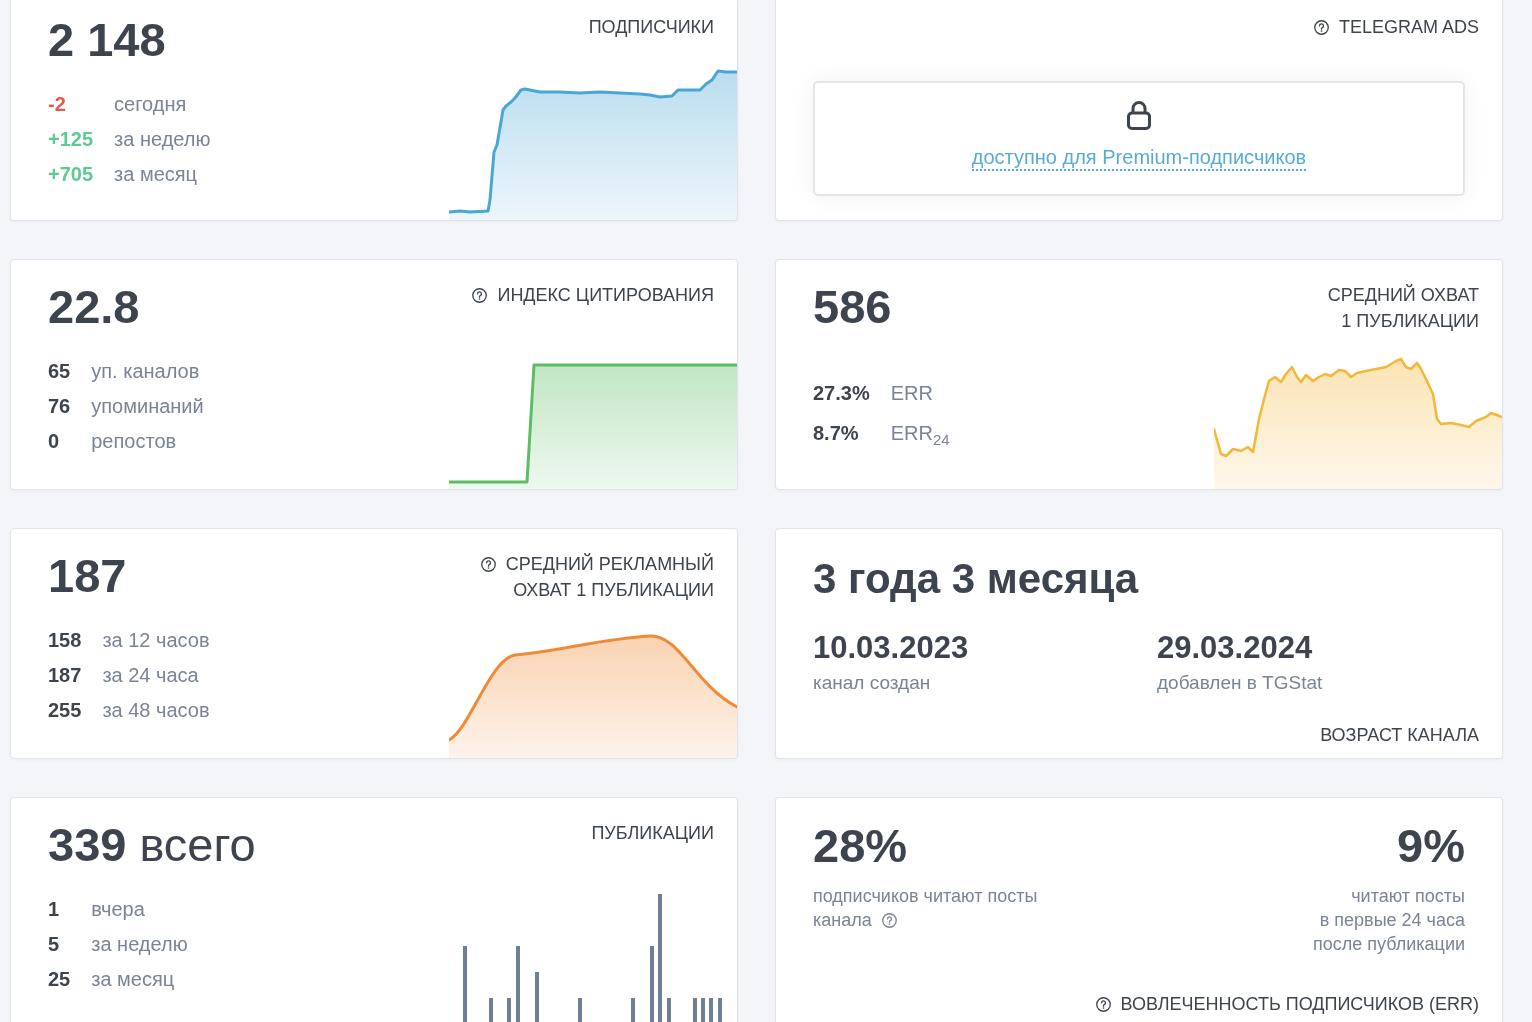 This screenshot has height=1022, width=1532. I want to click on row-value: 8.7%, so click(836, 433).